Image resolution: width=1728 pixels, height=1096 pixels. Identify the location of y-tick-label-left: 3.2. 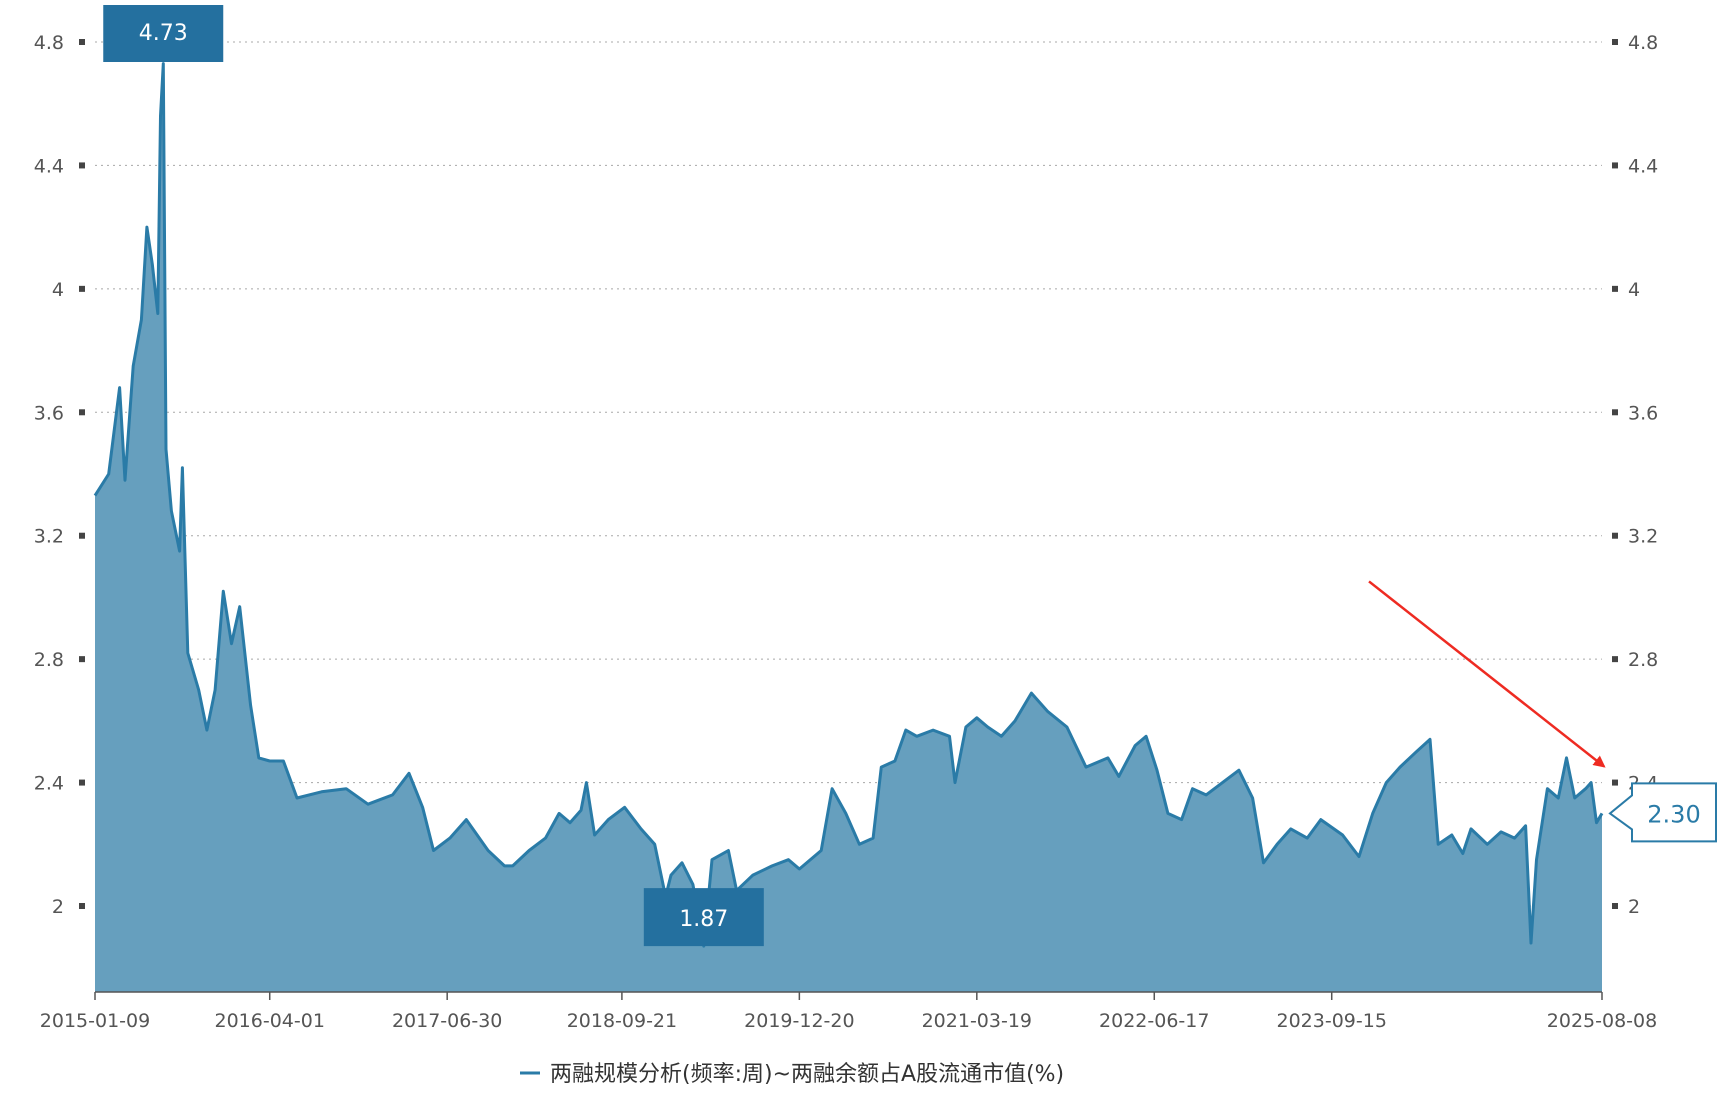
(49, 537).